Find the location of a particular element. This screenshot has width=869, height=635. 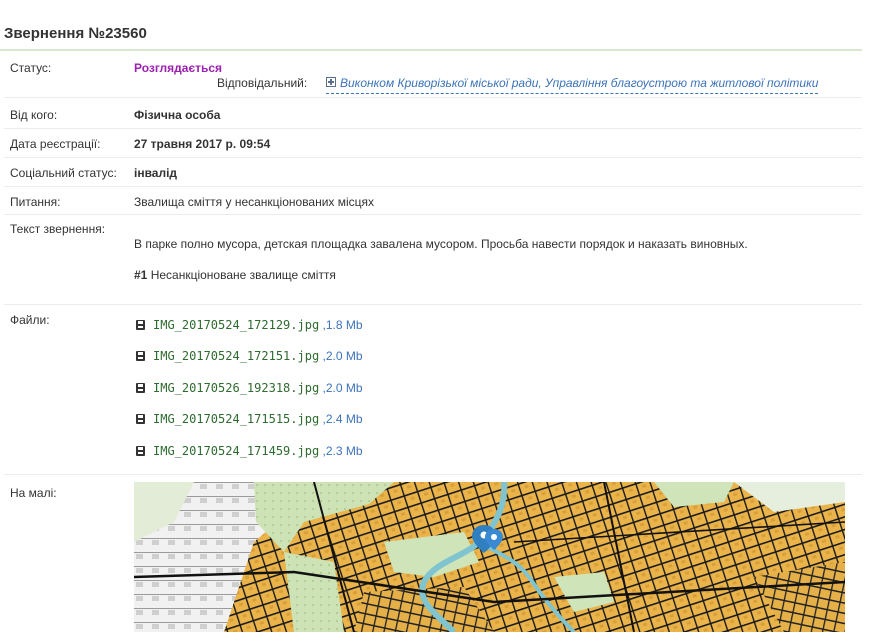

category-number: #1 is located at coordinates (141, 275).